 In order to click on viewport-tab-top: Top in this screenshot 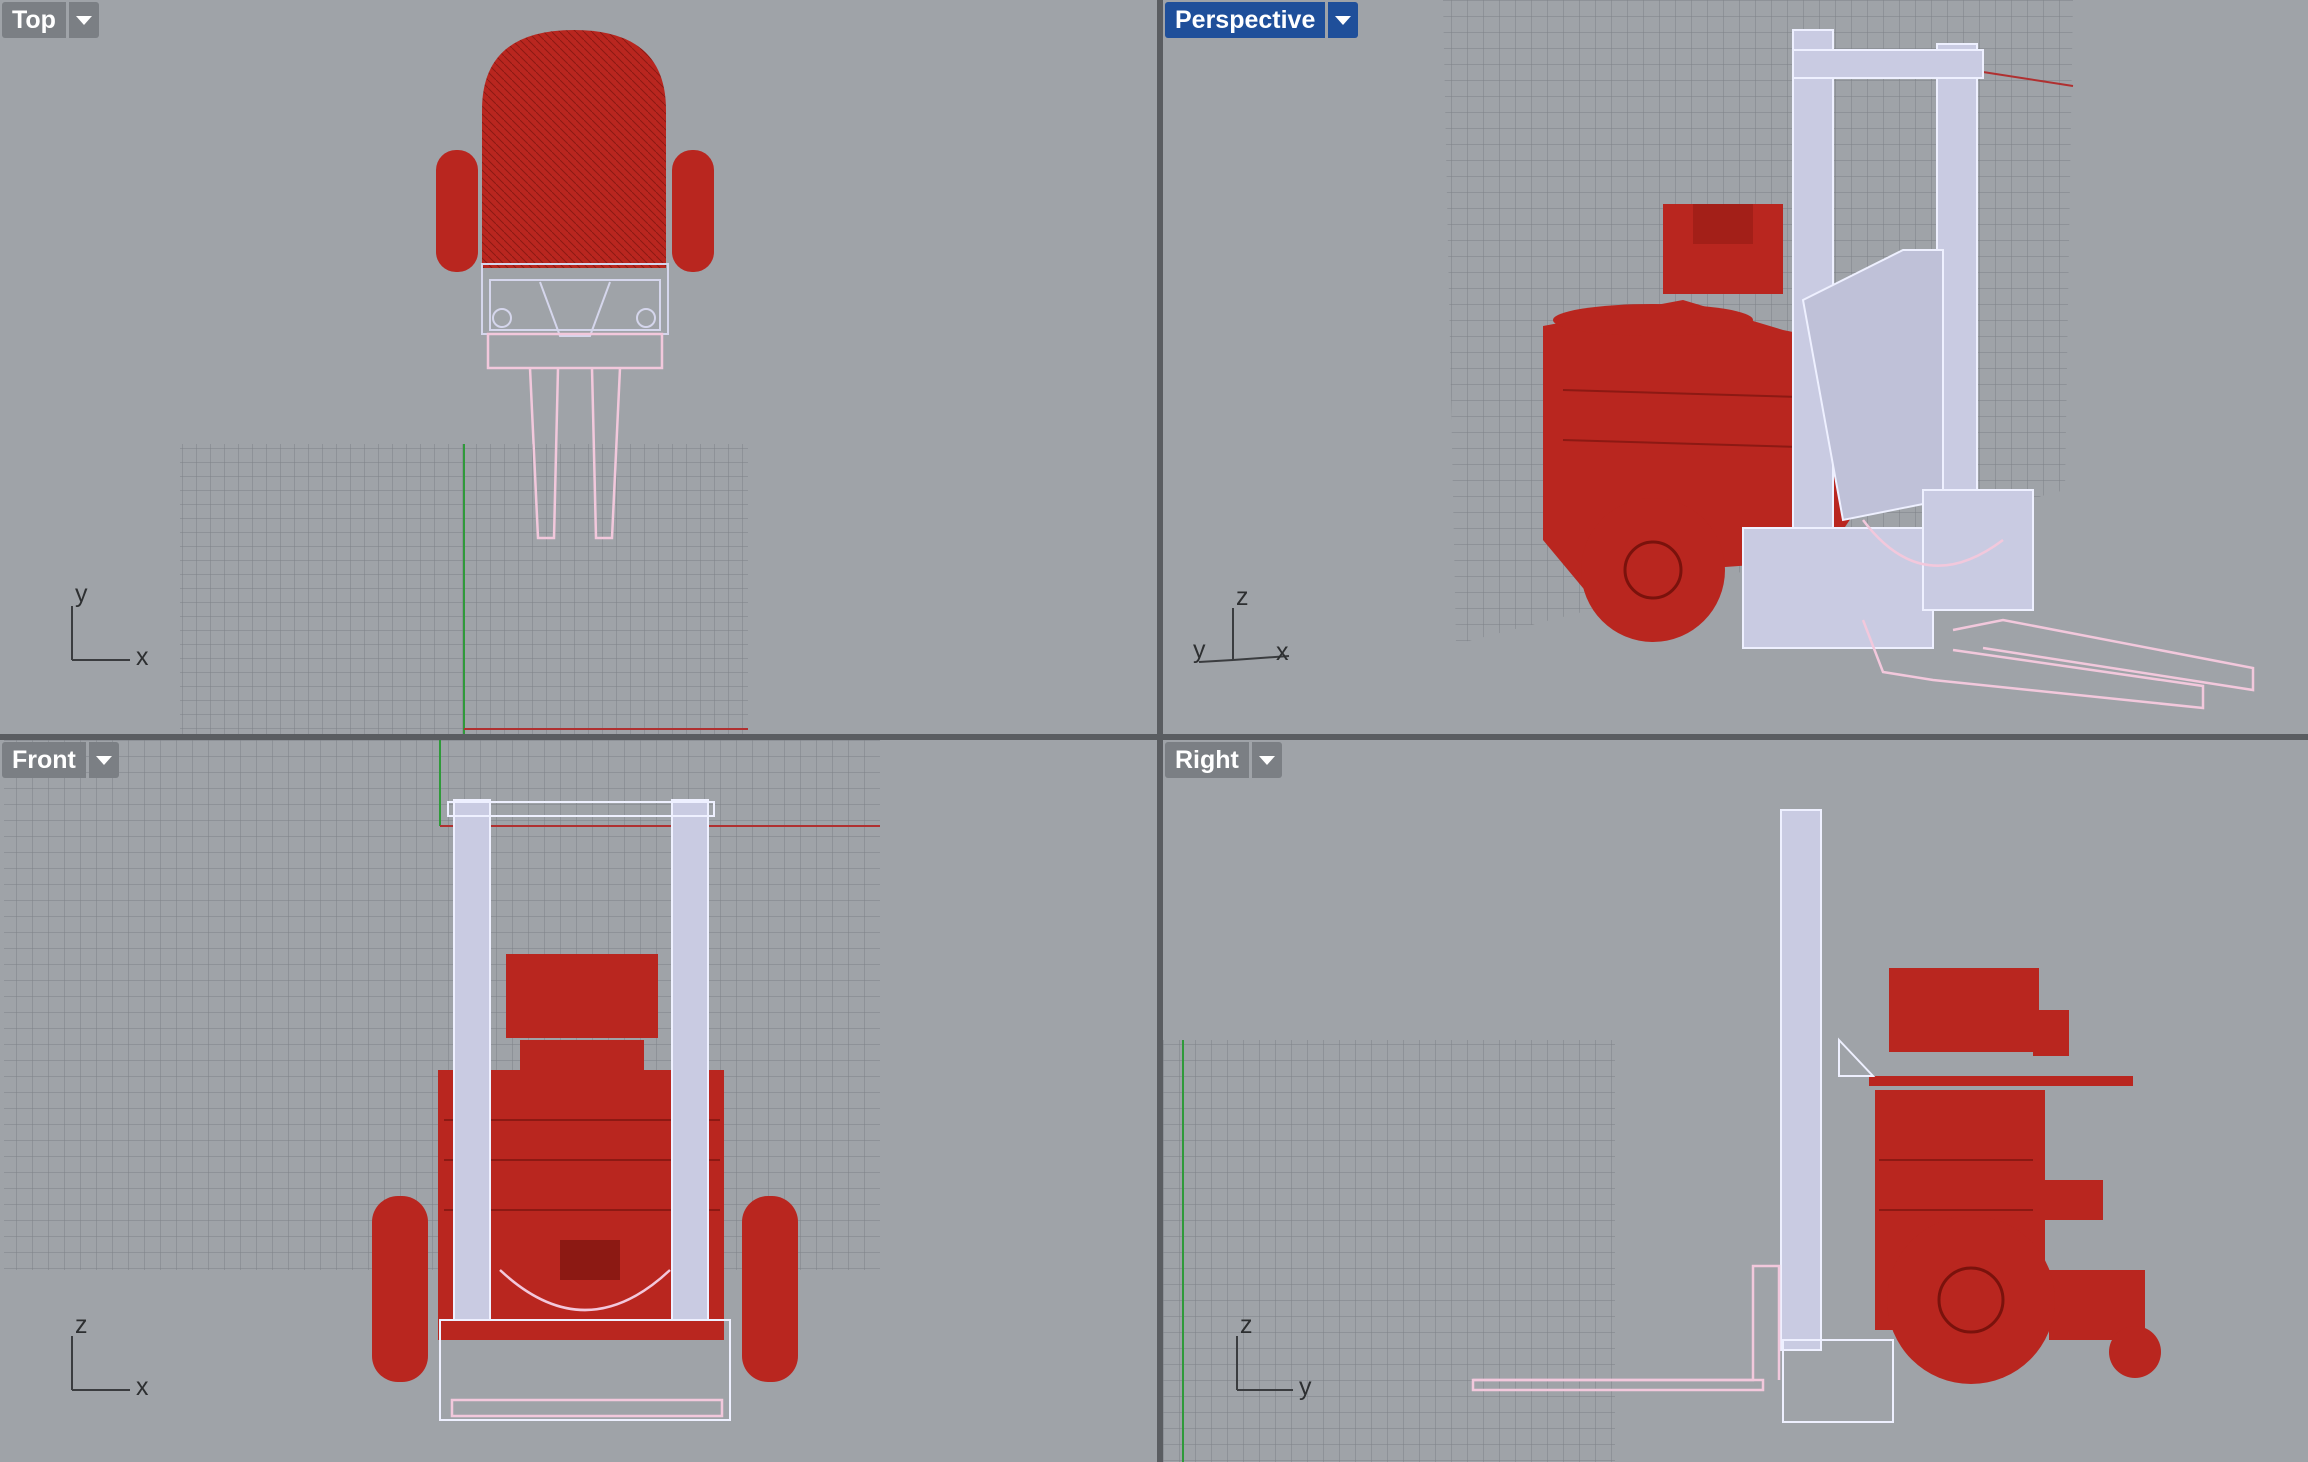, I will do `click(50, 20)`.